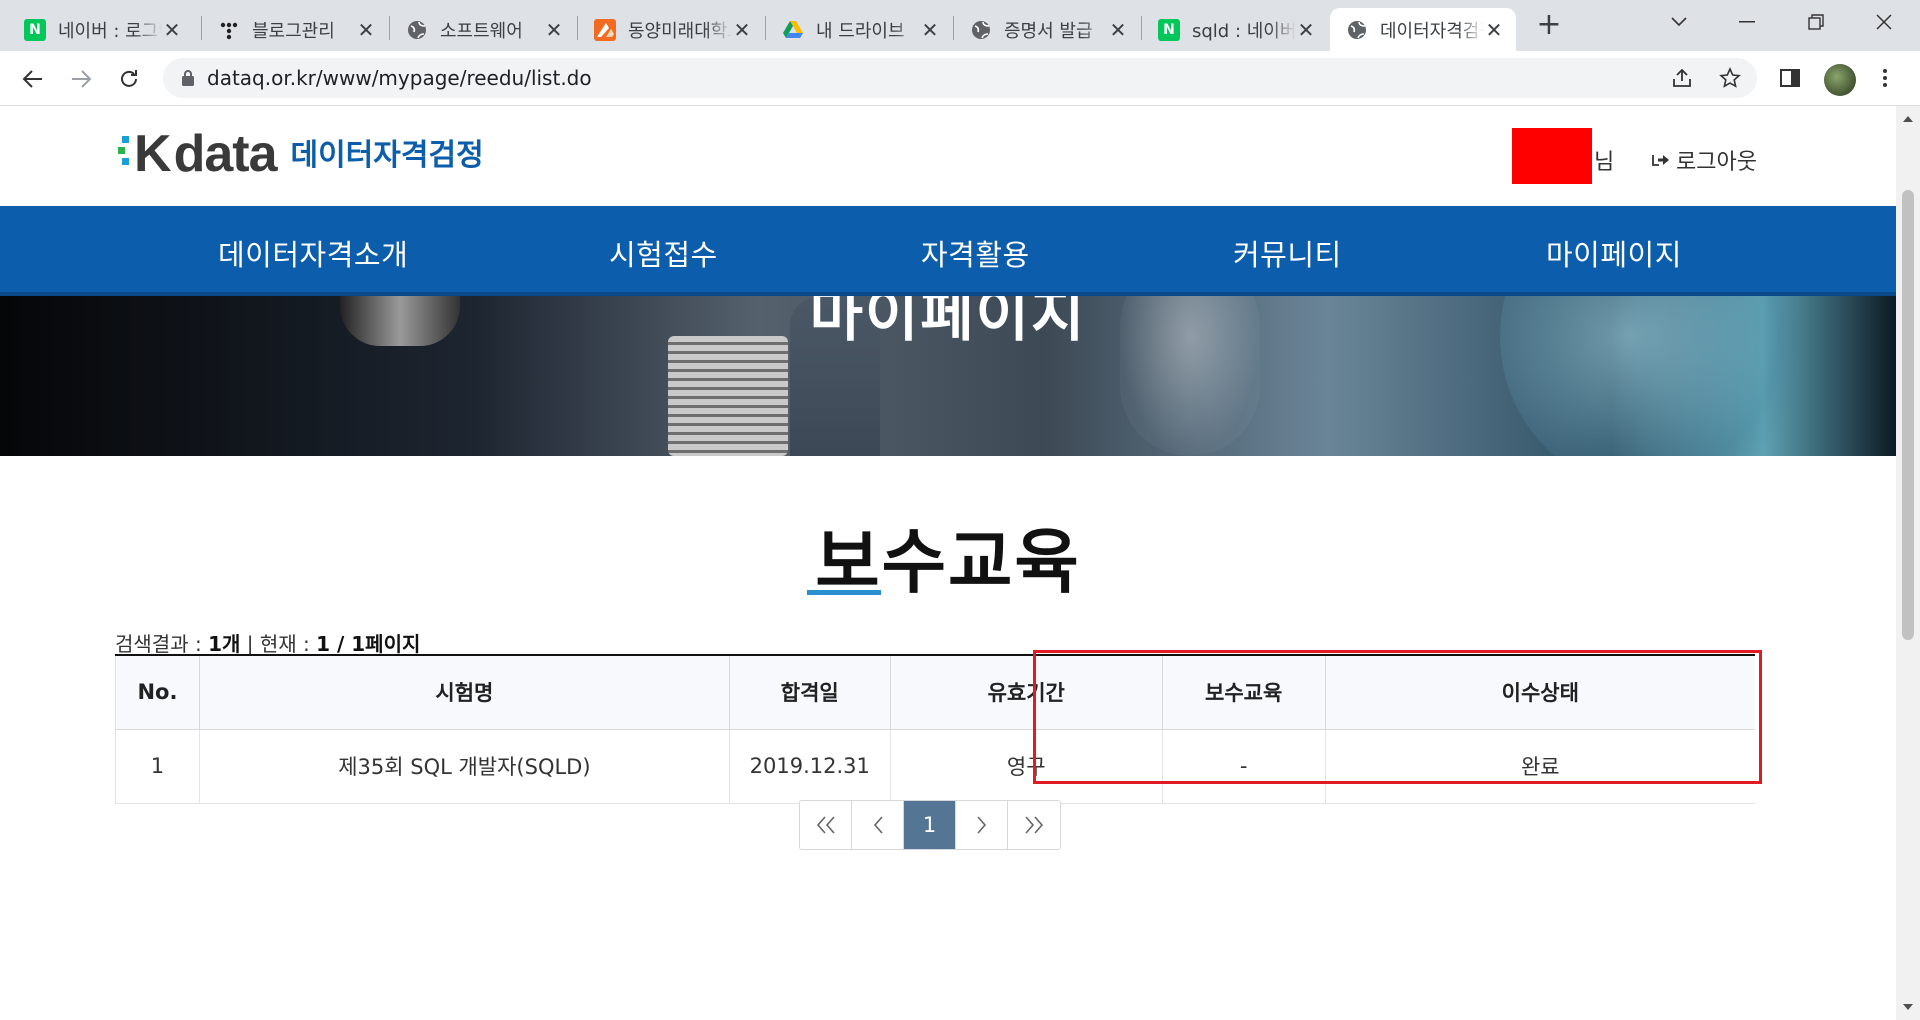 The height and width of the screenshot is (1020, 1920). I want to click on site-header: K data 데이터자격검정 님 로그아웃, so click(948, 156).